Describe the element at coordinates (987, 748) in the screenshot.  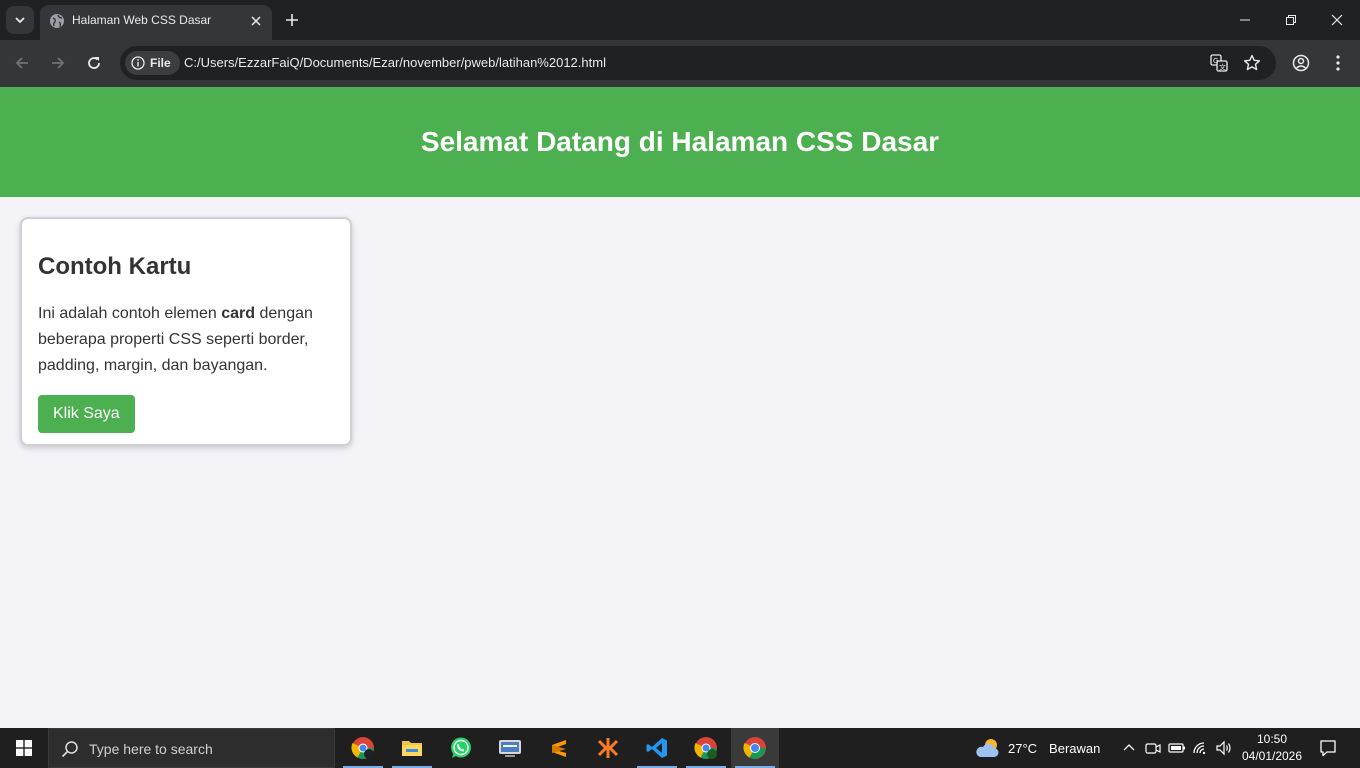
I see `cloudy-weather-icon` at that location.